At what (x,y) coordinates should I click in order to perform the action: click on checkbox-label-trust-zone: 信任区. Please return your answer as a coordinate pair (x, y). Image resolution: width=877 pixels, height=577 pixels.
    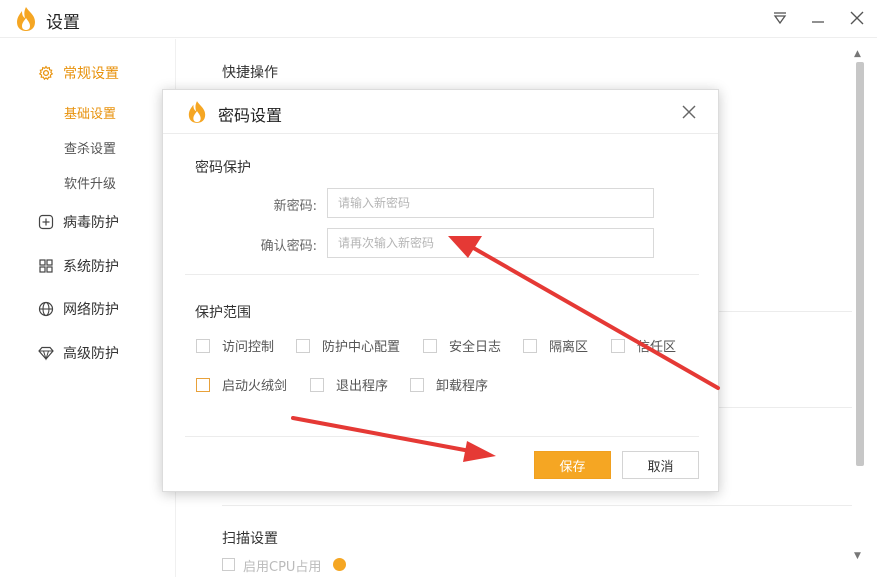
    Looking at the image, I should click on (656, 345).